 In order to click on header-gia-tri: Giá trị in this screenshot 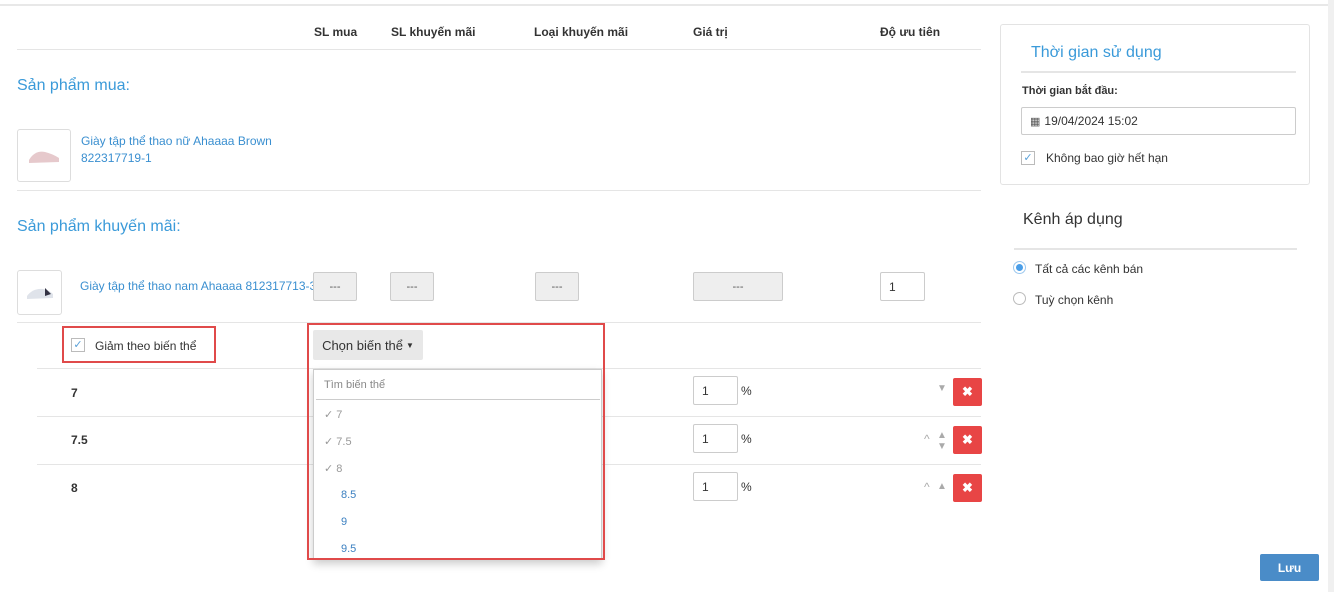, I will do `click(710, 32)`.